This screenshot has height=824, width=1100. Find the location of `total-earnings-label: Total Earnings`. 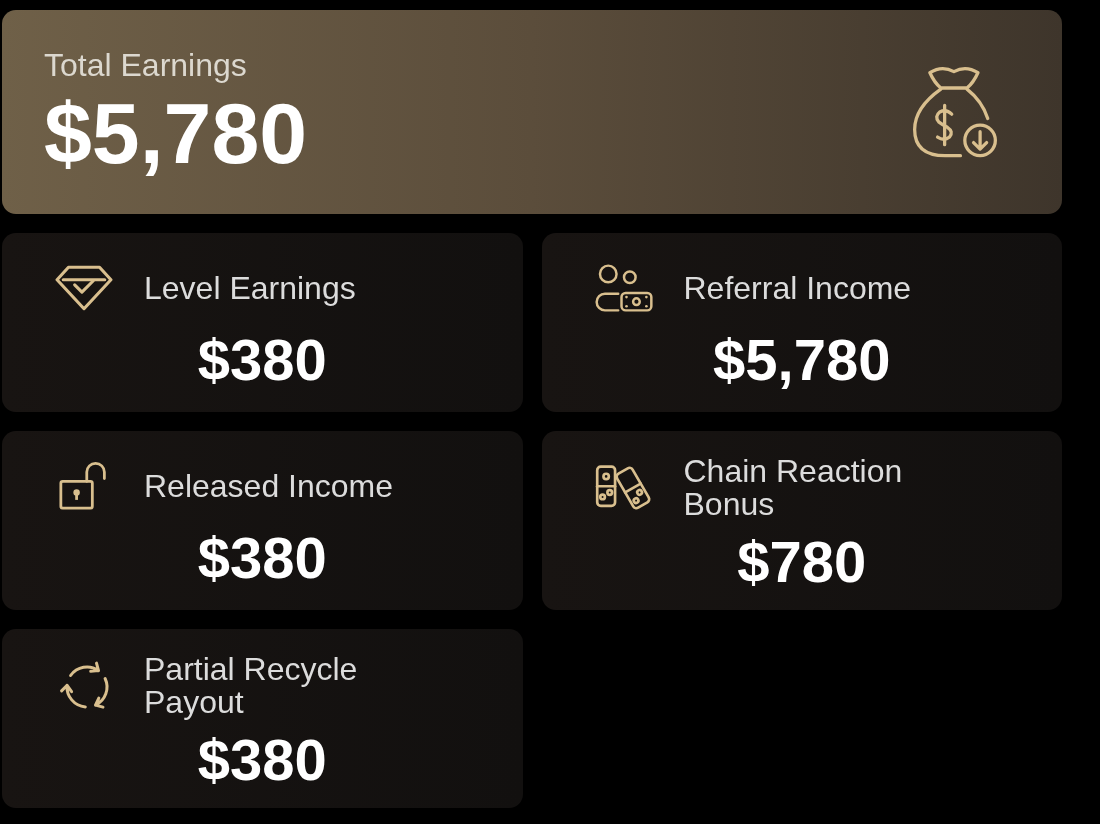

total-earnings-label: Total Earnings is located at coordinates (146, 65).